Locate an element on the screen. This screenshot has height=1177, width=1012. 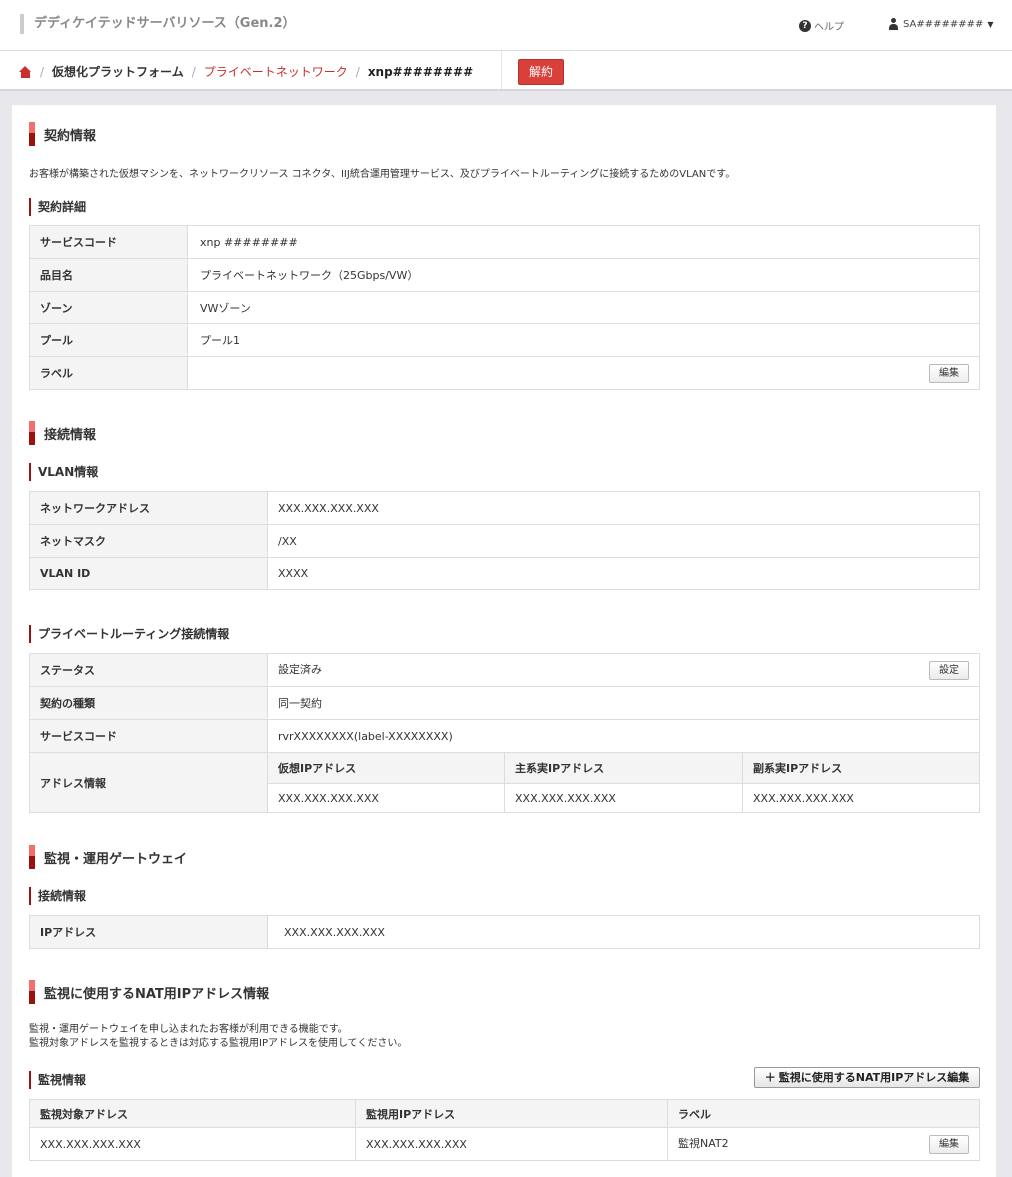
row-value: プール1 is located at coordinates (583, 340).